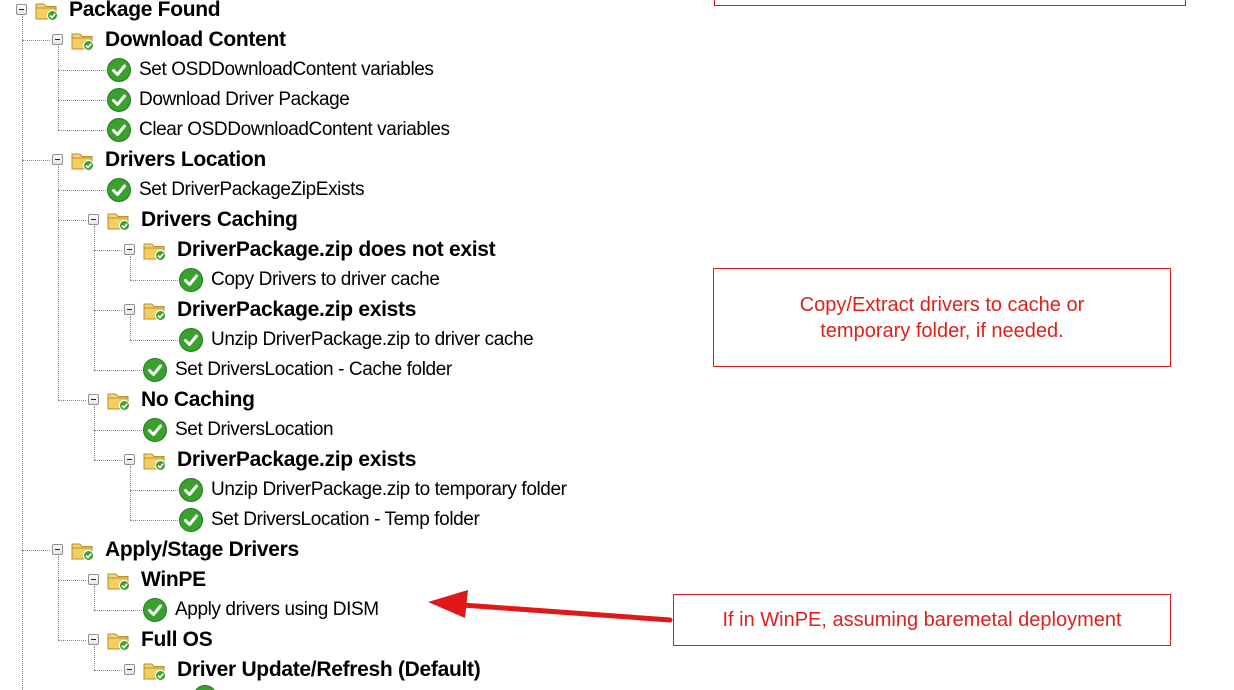 This screenshot has width=1234, height=690. What do you see at coordinates (202, 549) in the screenshot?
I see `tree-node-label: Apply/Stage Drivers` at bounding box center [202, 549].